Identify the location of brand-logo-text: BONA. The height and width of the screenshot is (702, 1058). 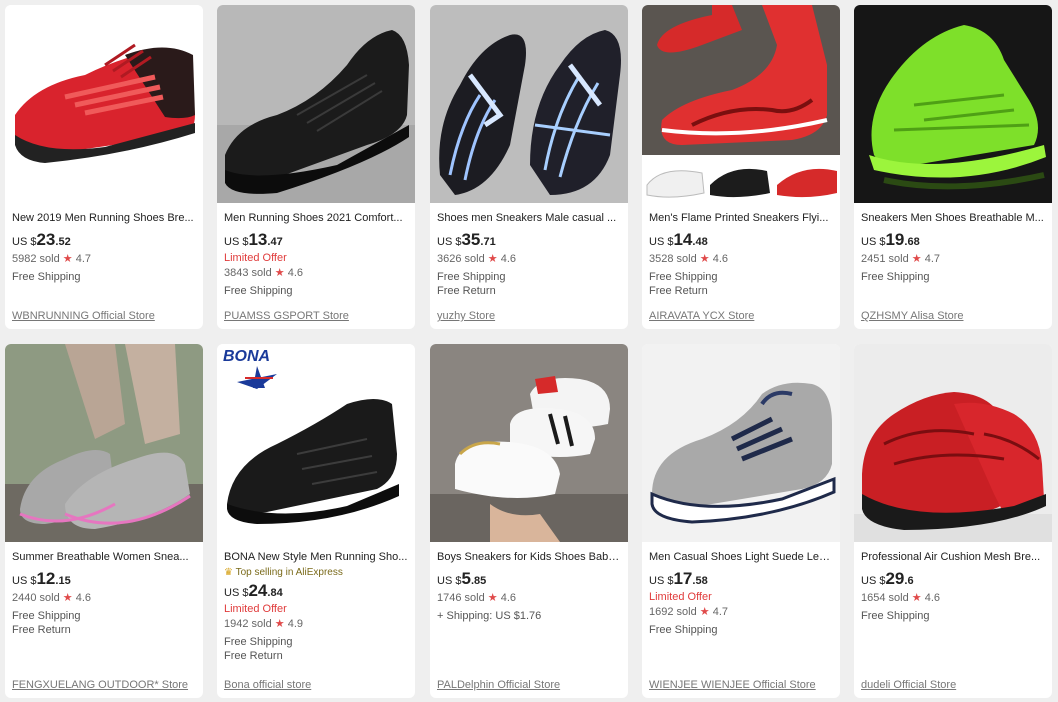
(246, 356).